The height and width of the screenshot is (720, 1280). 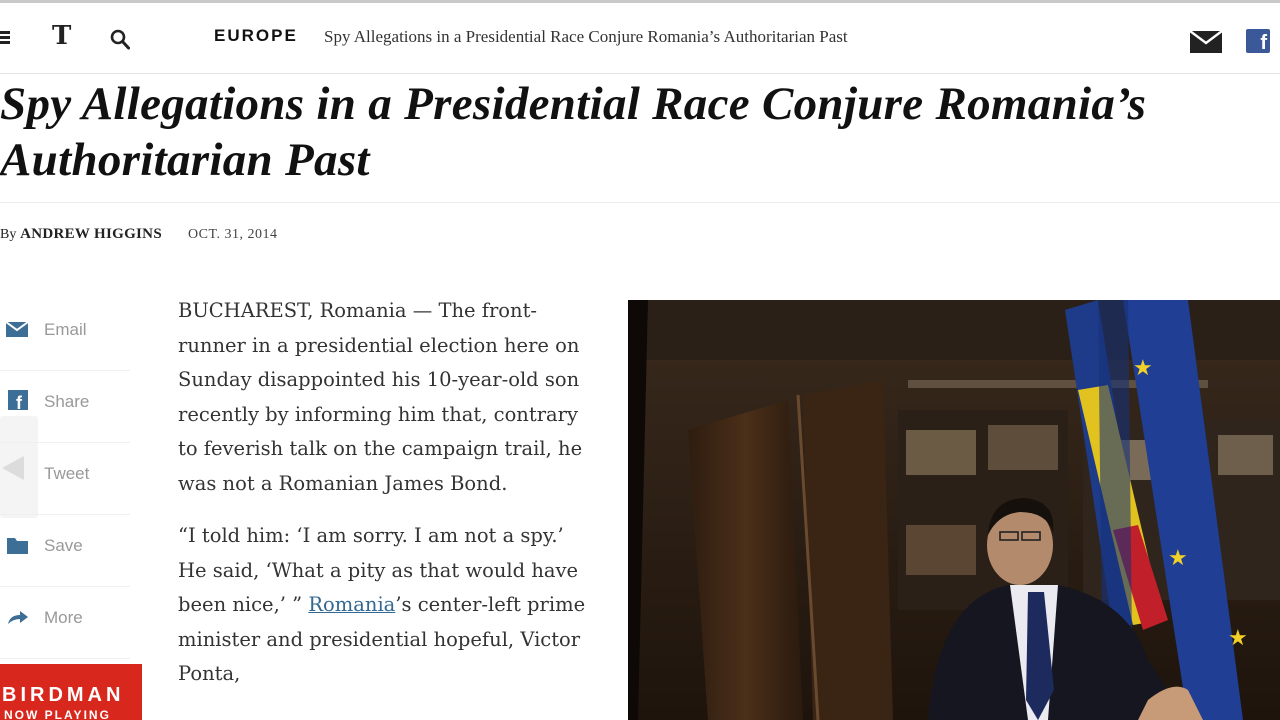 I want to click on share-tweet-label: Tweet, so click(x=67, y=473).